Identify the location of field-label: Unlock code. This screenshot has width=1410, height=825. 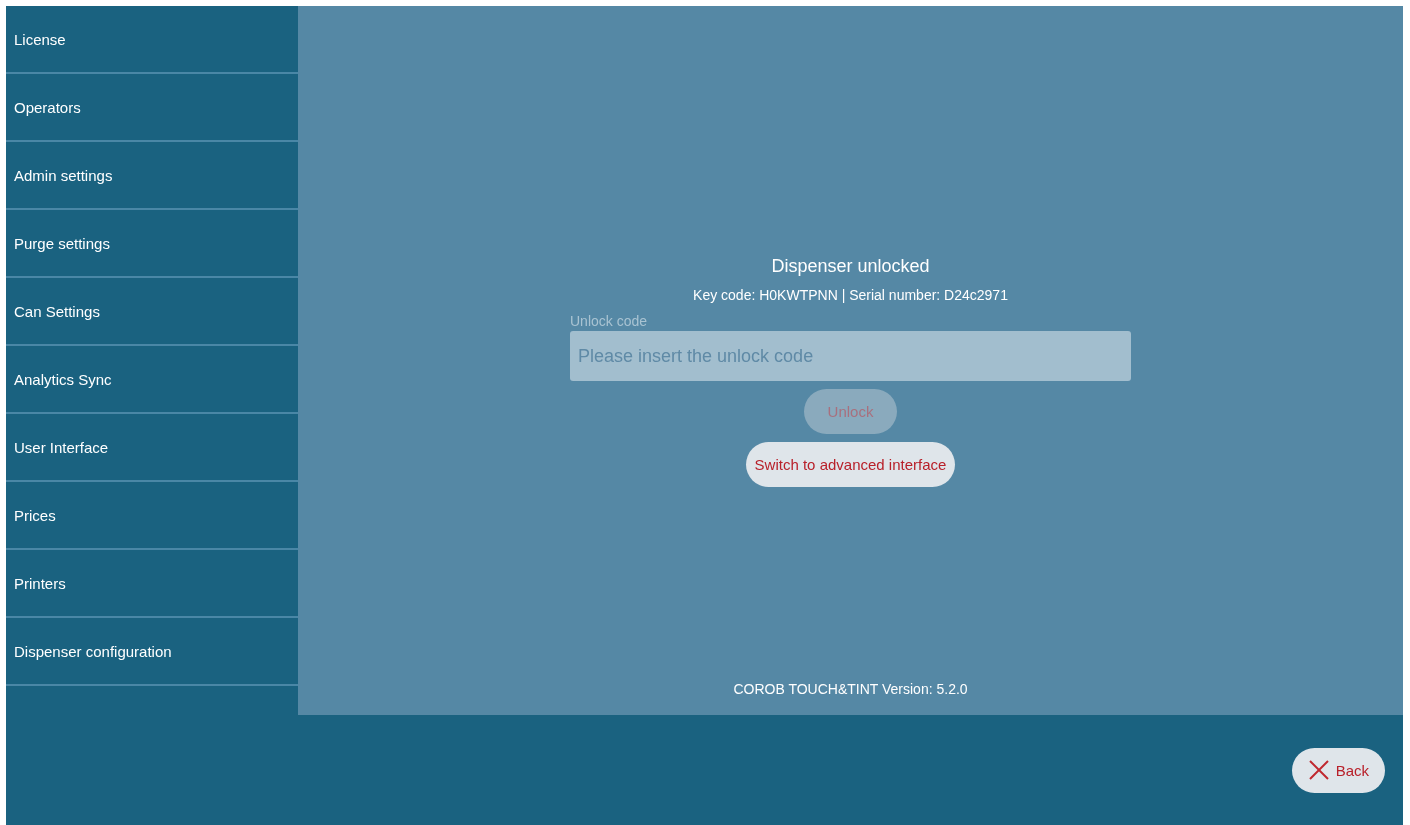
(609, 321).